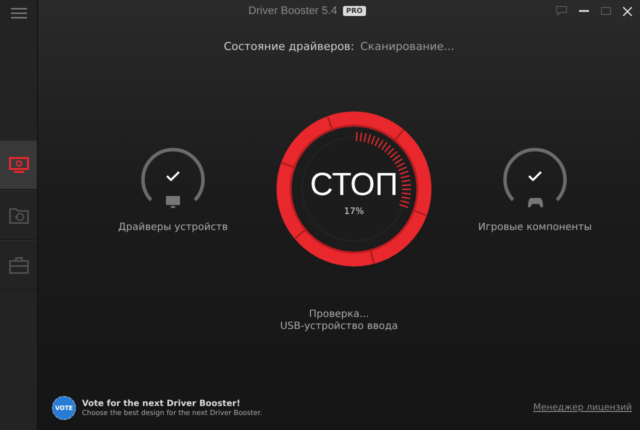 This screenshot has width=640, height=430. I want to click on gauge-label: Драйверы устройств, so click(173, 227).